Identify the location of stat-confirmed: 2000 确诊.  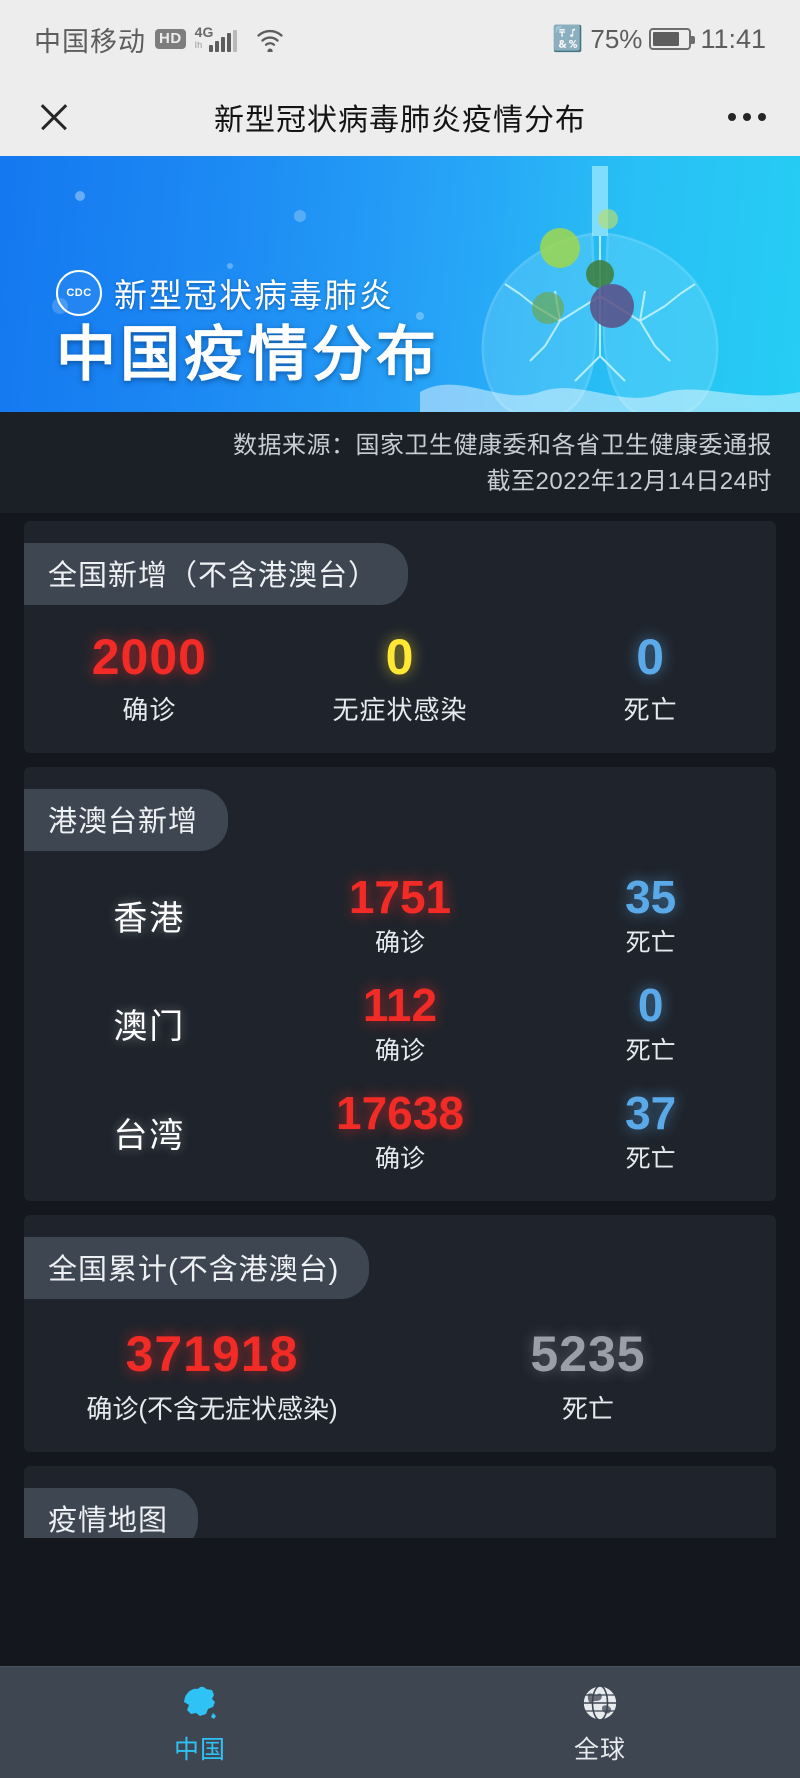
(149, 679).